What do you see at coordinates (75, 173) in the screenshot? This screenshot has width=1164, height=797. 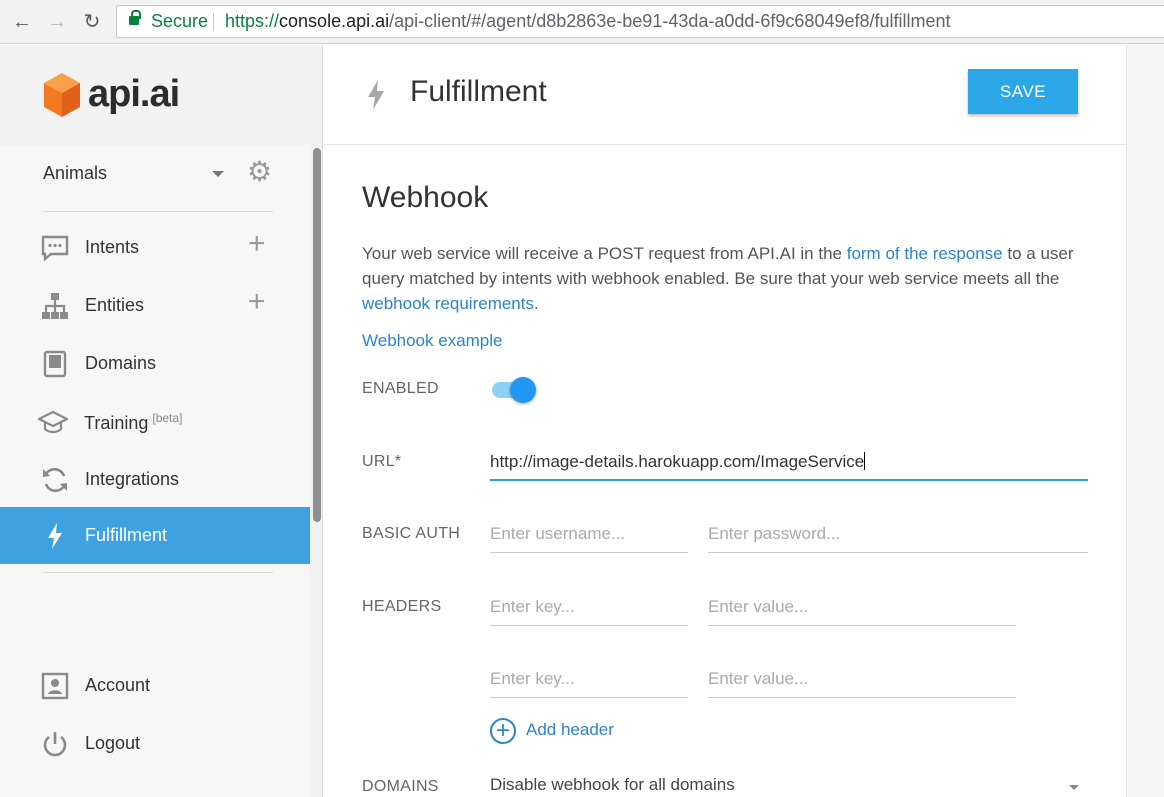 I see `agent-name: Animals` at bounding box center [75, 173].